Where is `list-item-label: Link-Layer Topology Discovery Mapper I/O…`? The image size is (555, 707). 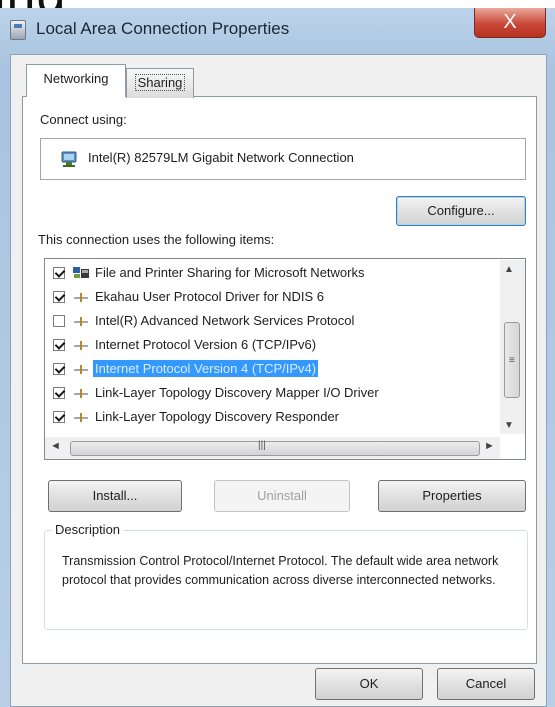
list-item-label: Link-Layer Topology Discovery Mapper I/O… is located at coordinates (237, 392).